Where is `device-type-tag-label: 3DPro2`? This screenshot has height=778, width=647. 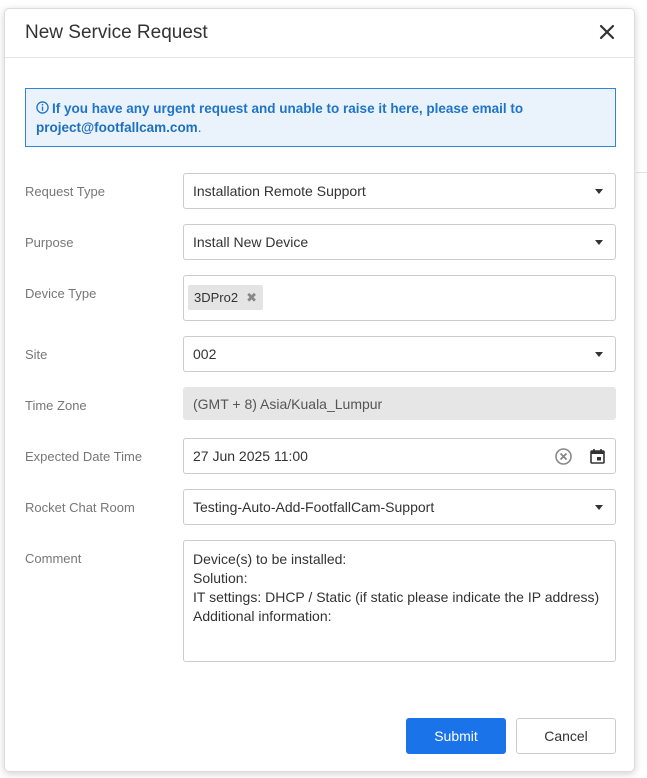 device-type-tag-label: 3DPro2 is located at coordinates (216, 297).